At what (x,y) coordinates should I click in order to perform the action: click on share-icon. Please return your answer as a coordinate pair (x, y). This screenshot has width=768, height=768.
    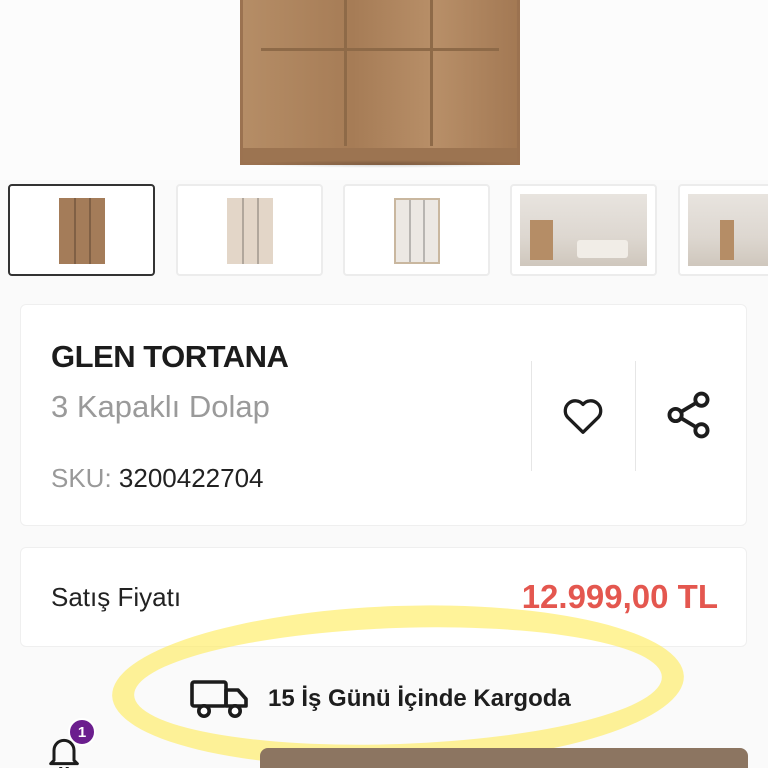
    Looking at the image, I should click on (688, 415).